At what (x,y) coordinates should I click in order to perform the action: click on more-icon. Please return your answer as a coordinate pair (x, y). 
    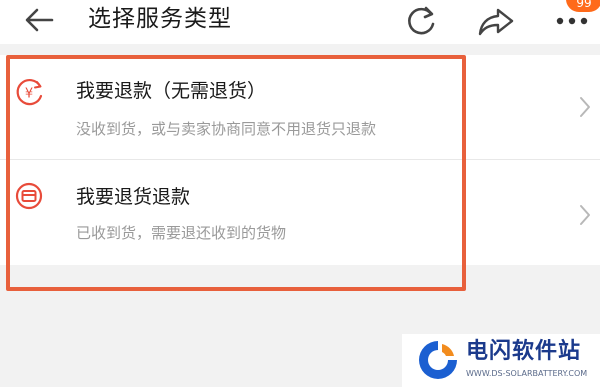
    Looking at the image, I should click on (574, 21).